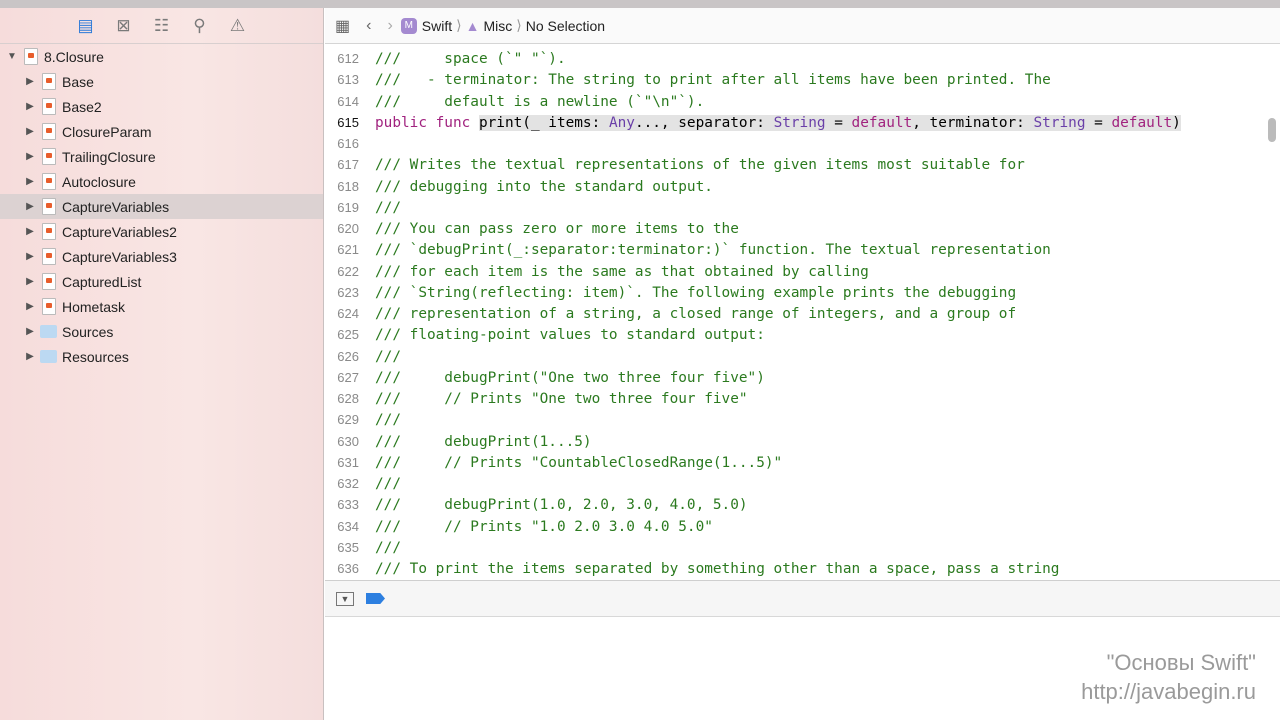 The height and width of the screenshot is (720, 1280). I want to click on breakpoint-icon, so click(375, 598).